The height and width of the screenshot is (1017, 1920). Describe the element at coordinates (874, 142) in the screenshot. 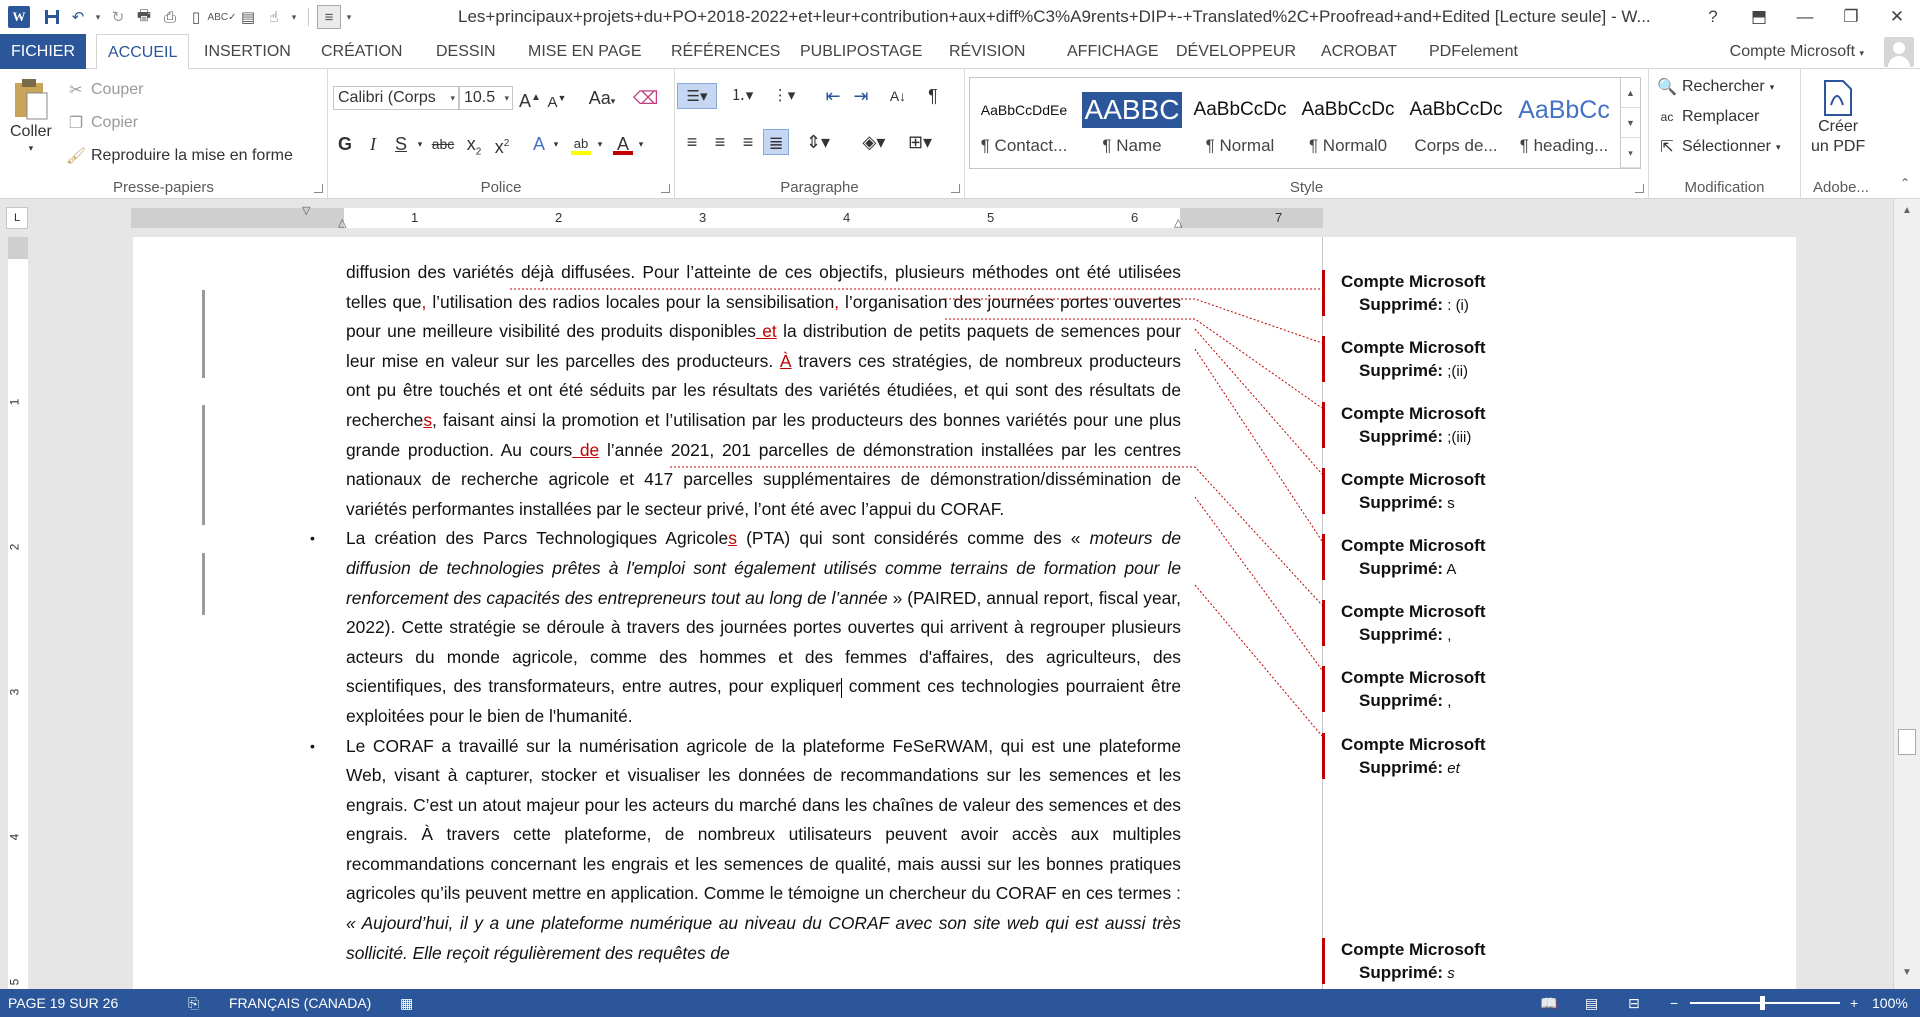

I see `shading-icon: ◈▾` at that location.